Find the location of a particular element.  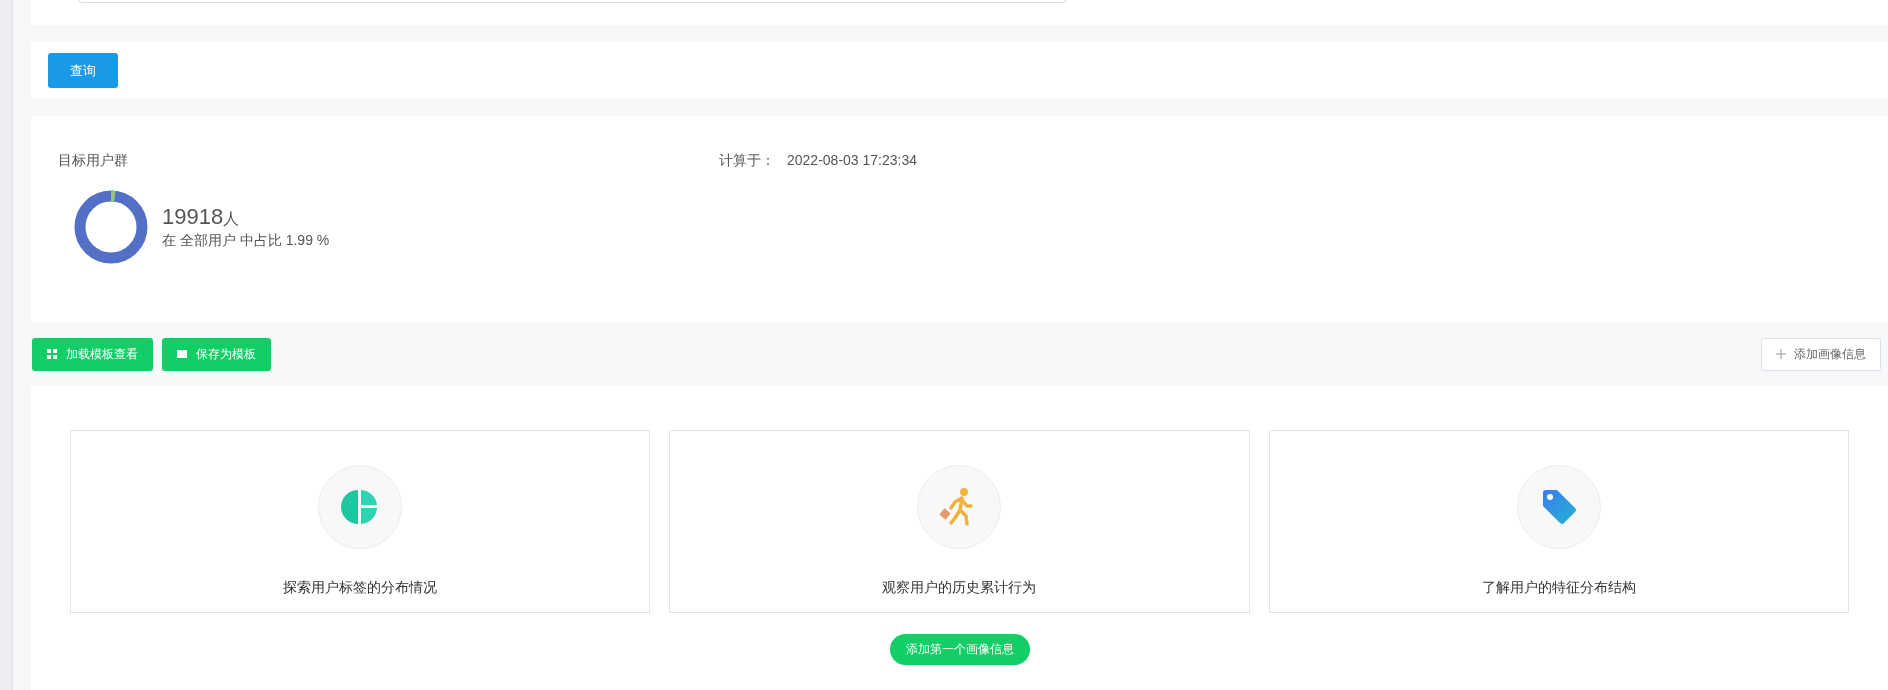

plus-icon is located at coordinates (1781, 354).